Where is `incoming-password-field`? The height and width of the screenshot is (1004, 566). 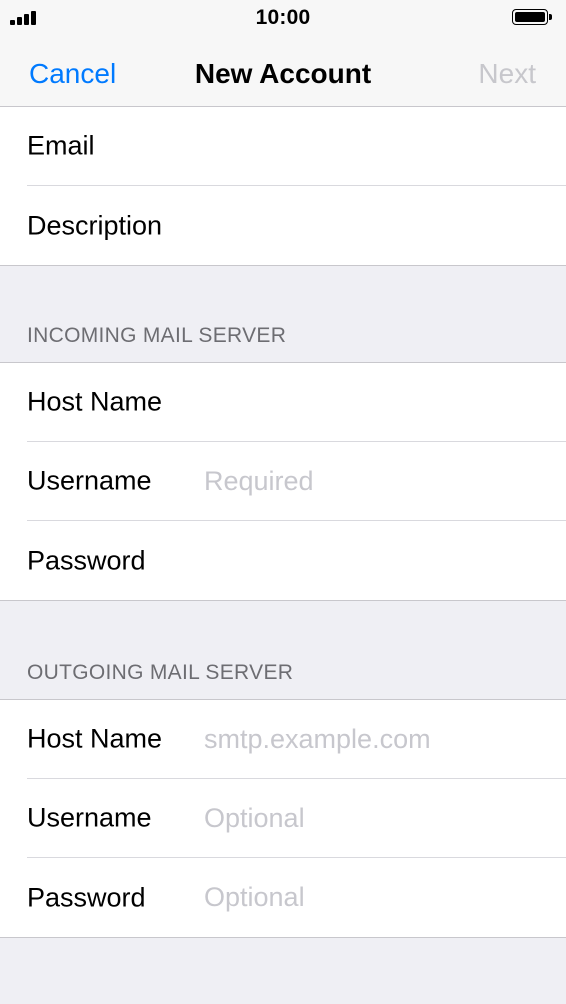 incoming-password-field is located at coordinates (374, 560).